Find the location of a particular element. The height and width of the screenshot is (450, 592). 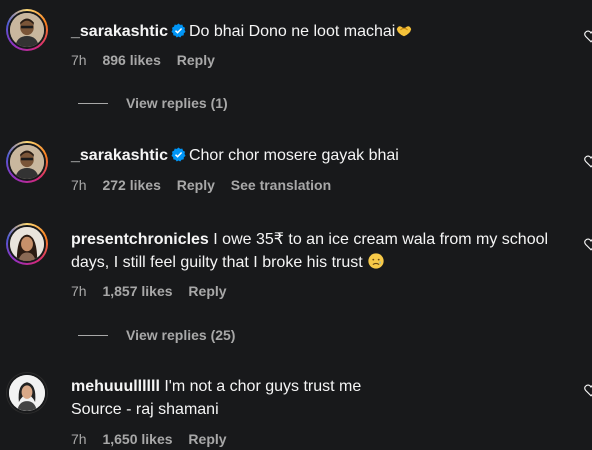

comment-body: _sarakashtic Do bhai Dono ne loot machai is located at coordinates (321, 31).